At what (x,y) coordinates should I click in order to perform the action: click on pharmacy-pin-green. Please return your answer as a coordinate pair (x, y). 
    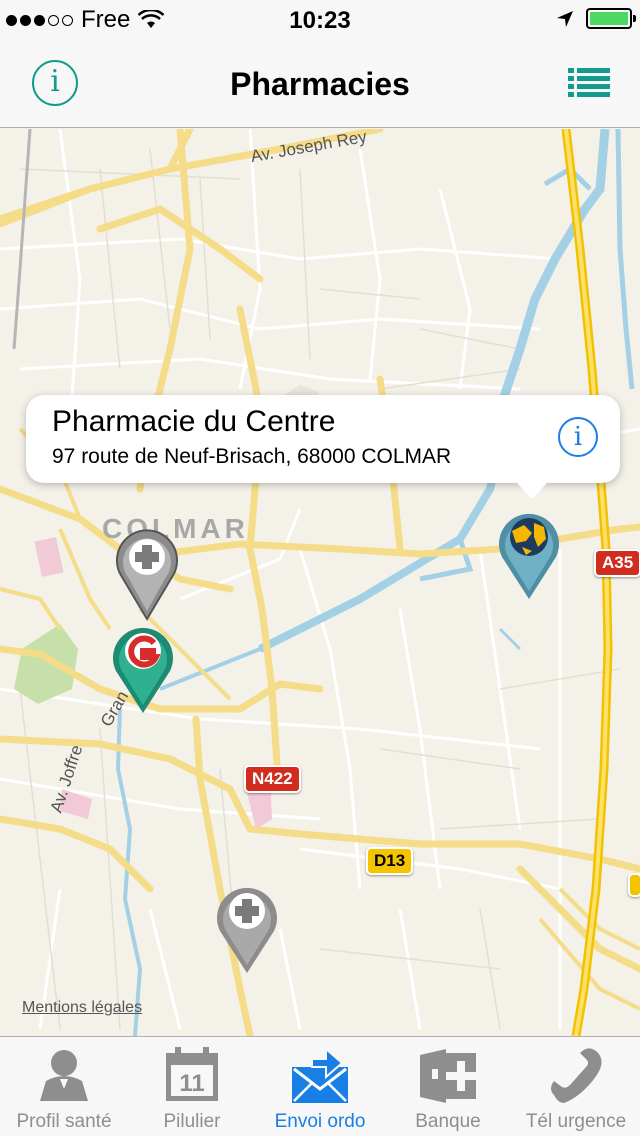
    Looking at the image, I should click on (143, 668).